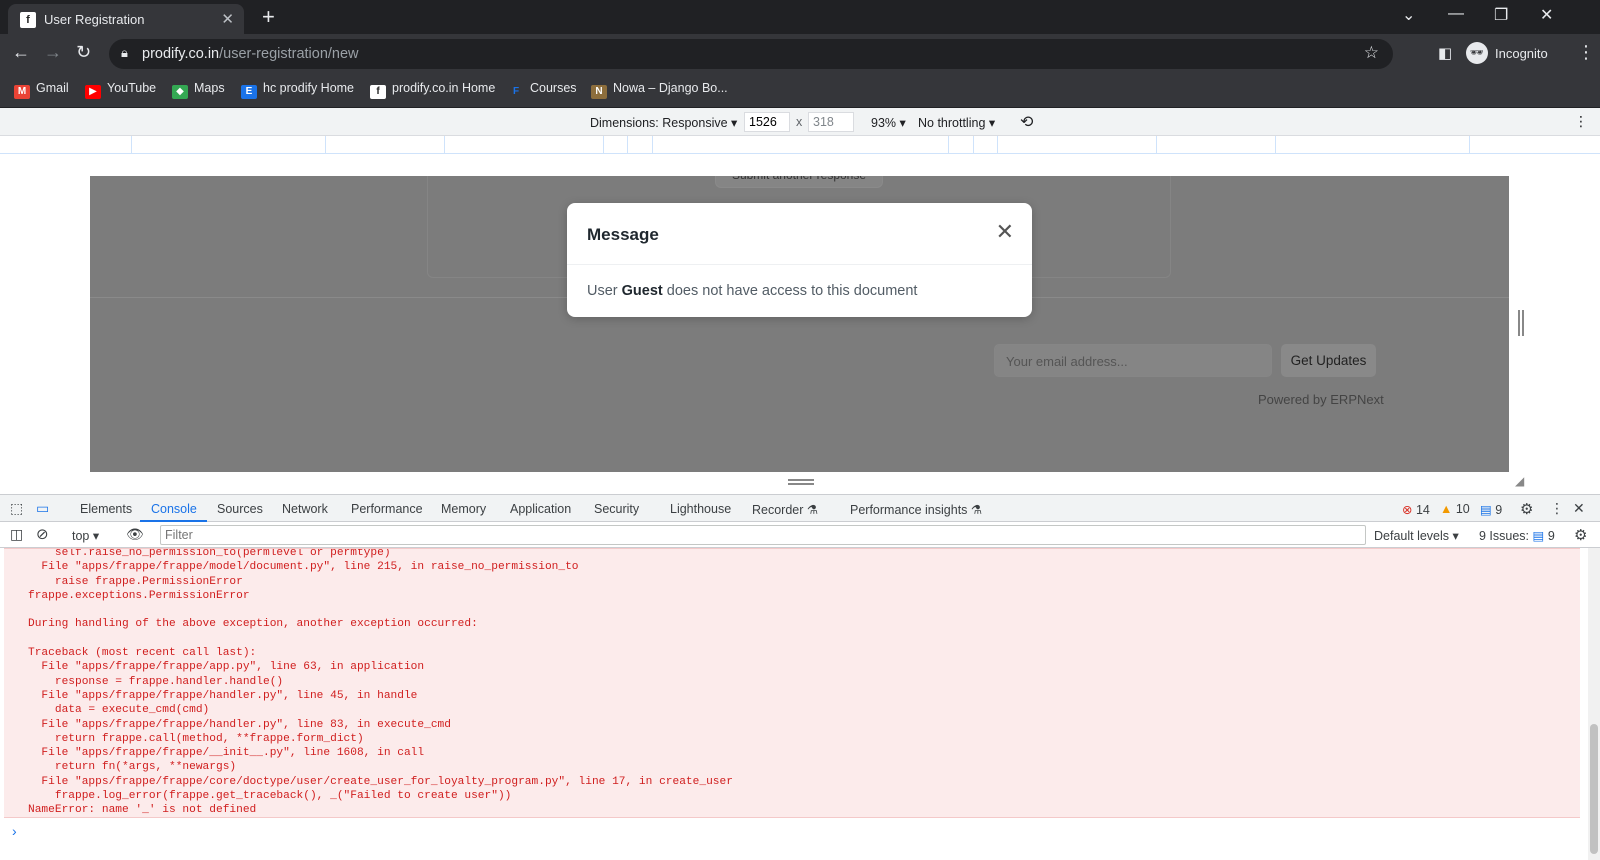 Image resolution: width=1600 pixels, height=860 pixels. Describe the element at coordinates (700, 509) in the screenshot. I see `tab-lighthouse: Lighthouse` at that location.